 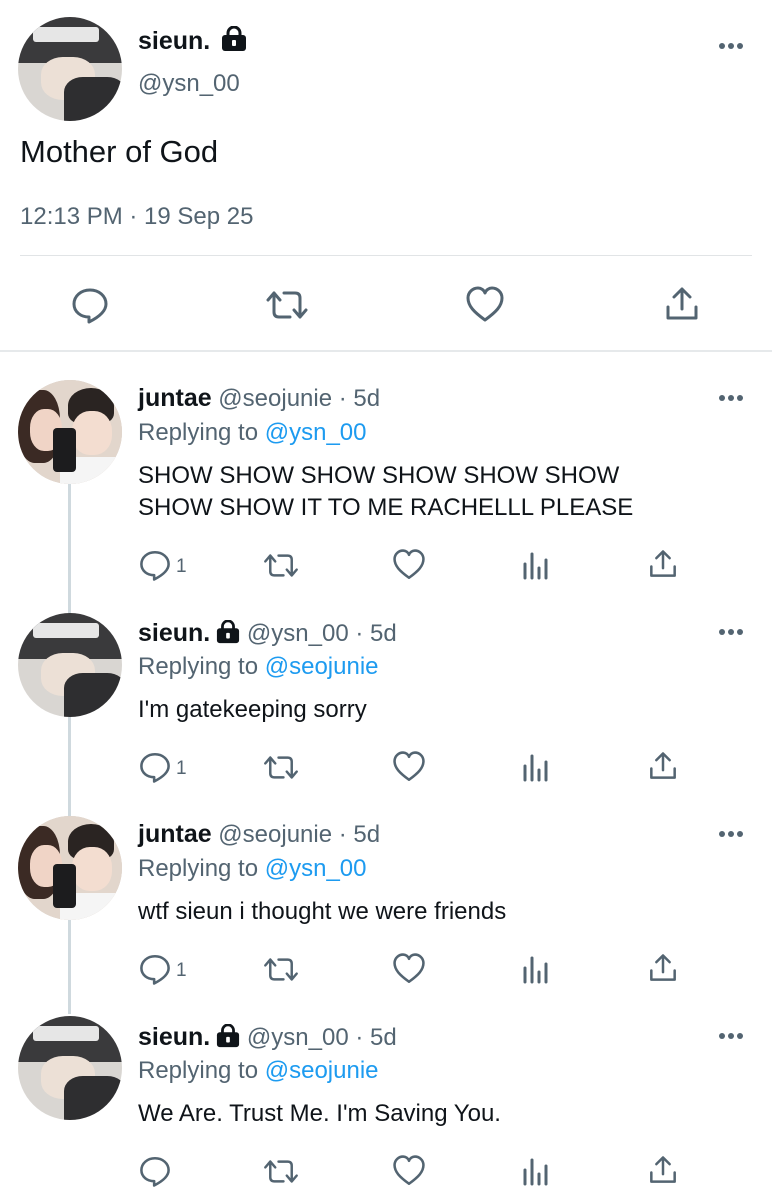 I want to click on author-name-row: sieun., so click(x=192, y=41).